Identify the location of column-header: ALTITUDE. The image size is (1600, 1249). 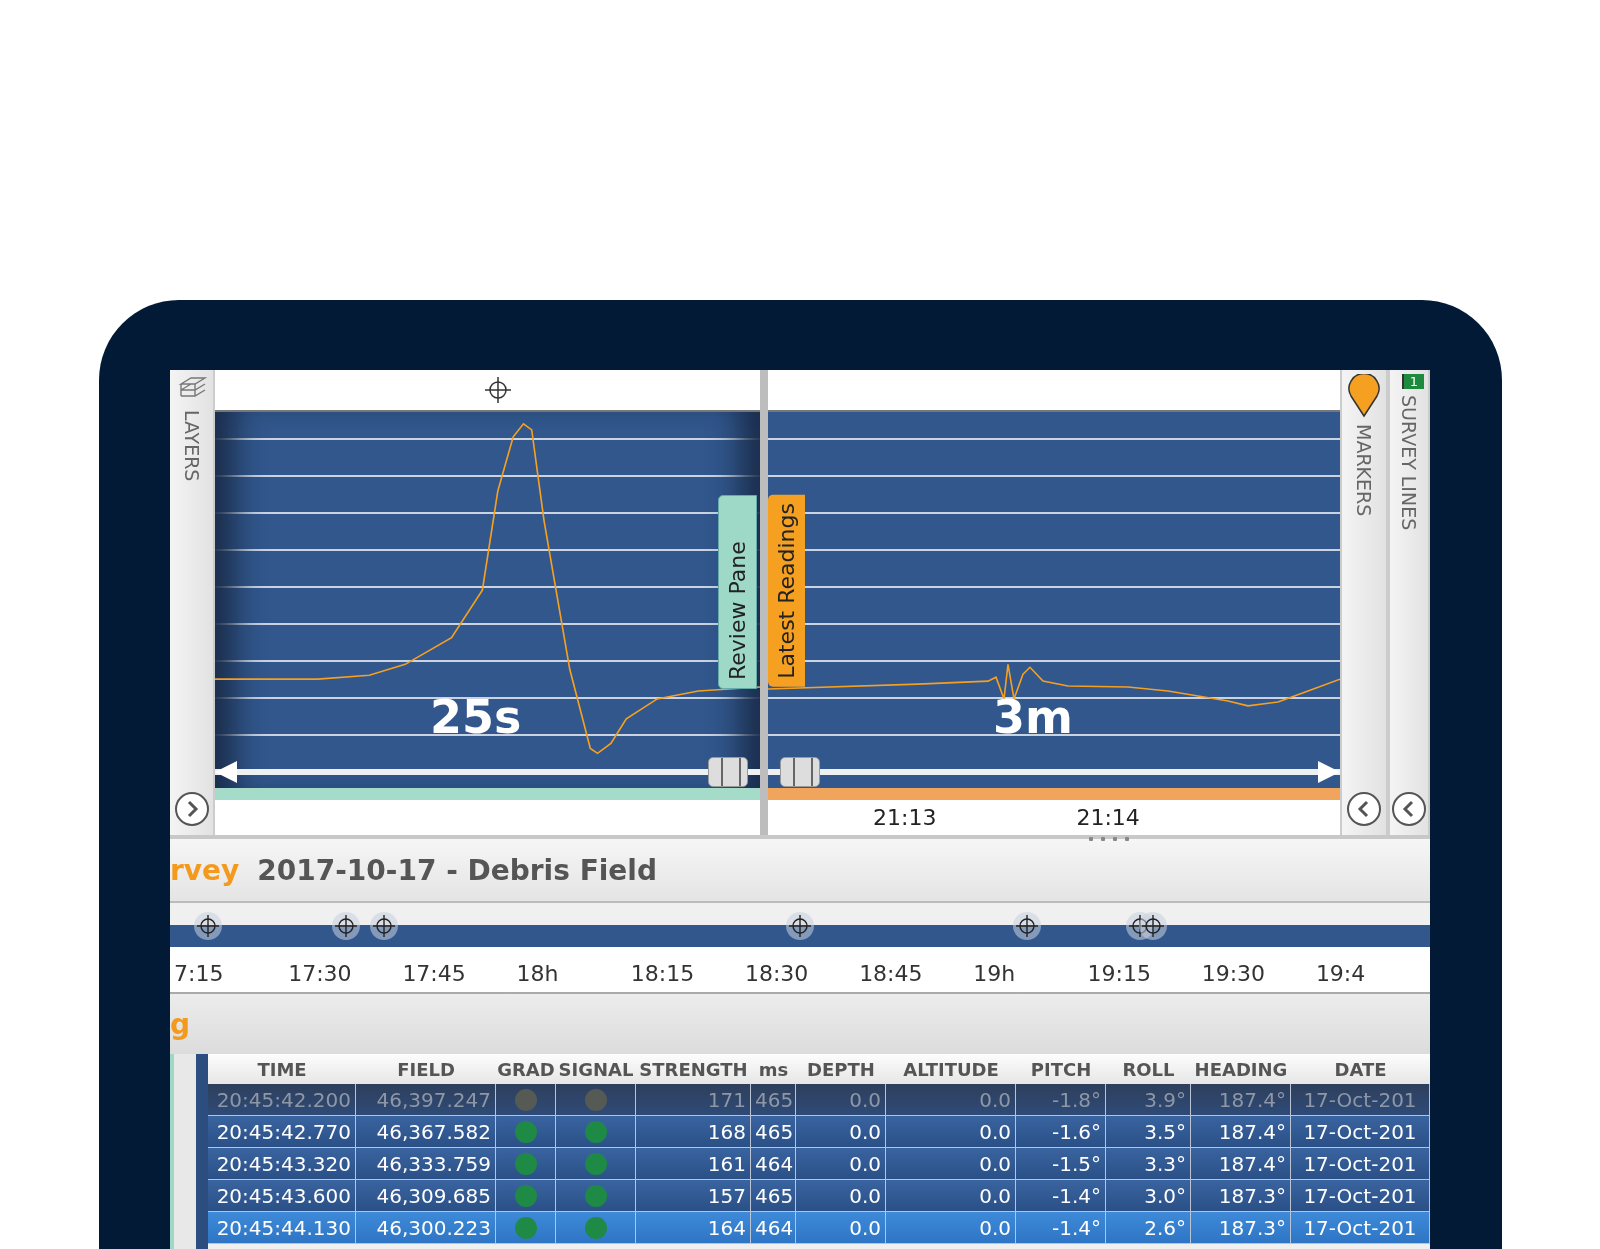
(951, 1069).